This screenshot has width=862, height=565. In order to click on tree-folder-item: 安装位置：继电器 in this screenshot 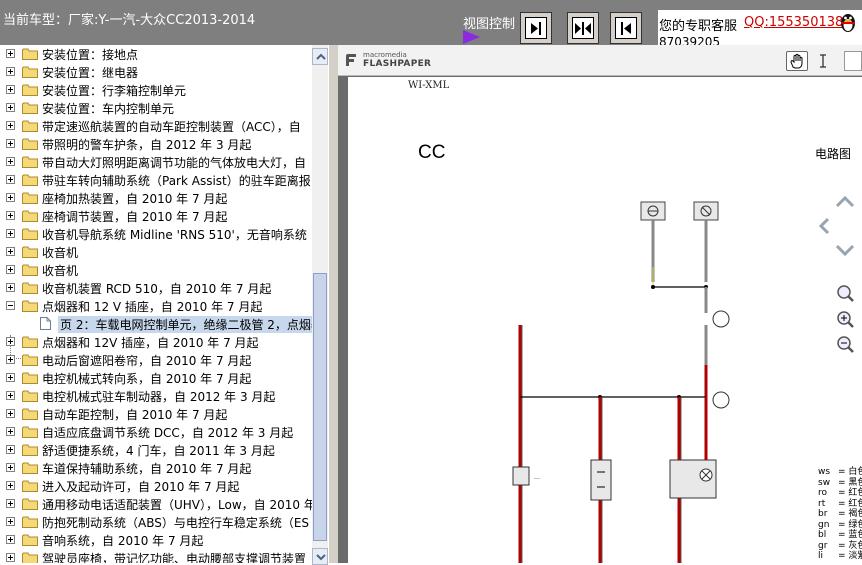, I will do `click(156, 72)`.